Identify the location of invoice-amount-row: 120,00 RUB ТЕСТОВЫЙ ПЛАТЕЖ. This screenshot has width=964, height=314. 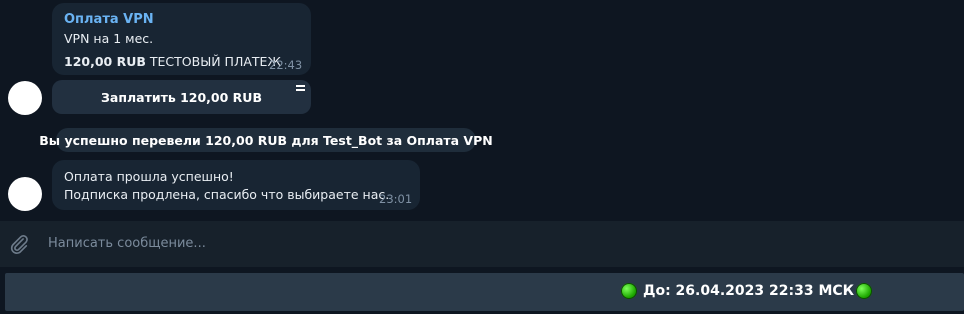
(172, 61).